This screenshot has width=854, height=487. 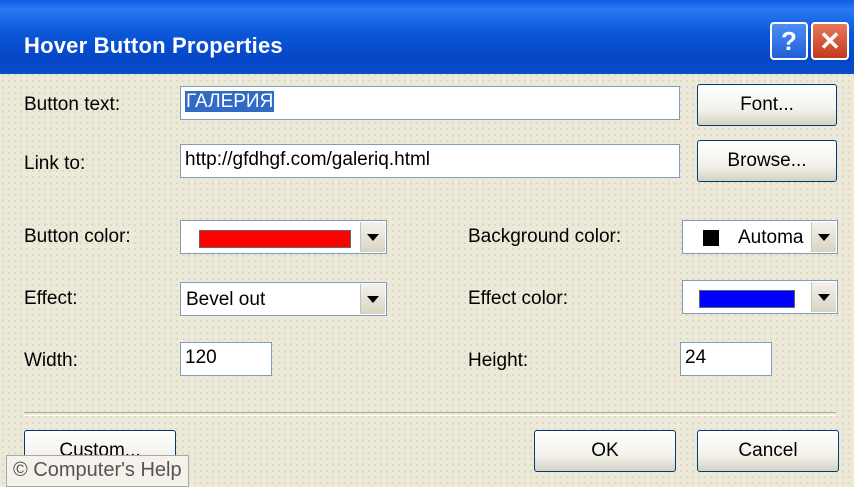 I want to click on dialog-title: Hover Button Properties, so click(x=153, y=45).